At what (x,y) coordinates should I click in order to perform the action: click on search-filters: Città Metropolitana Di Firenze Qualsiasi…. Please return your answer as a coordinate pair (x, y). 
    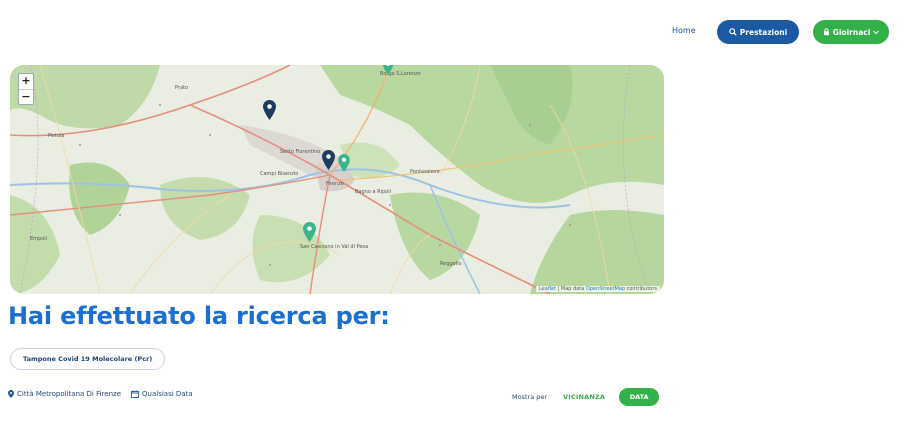
    Looking at the image, I should click on (100, 394).